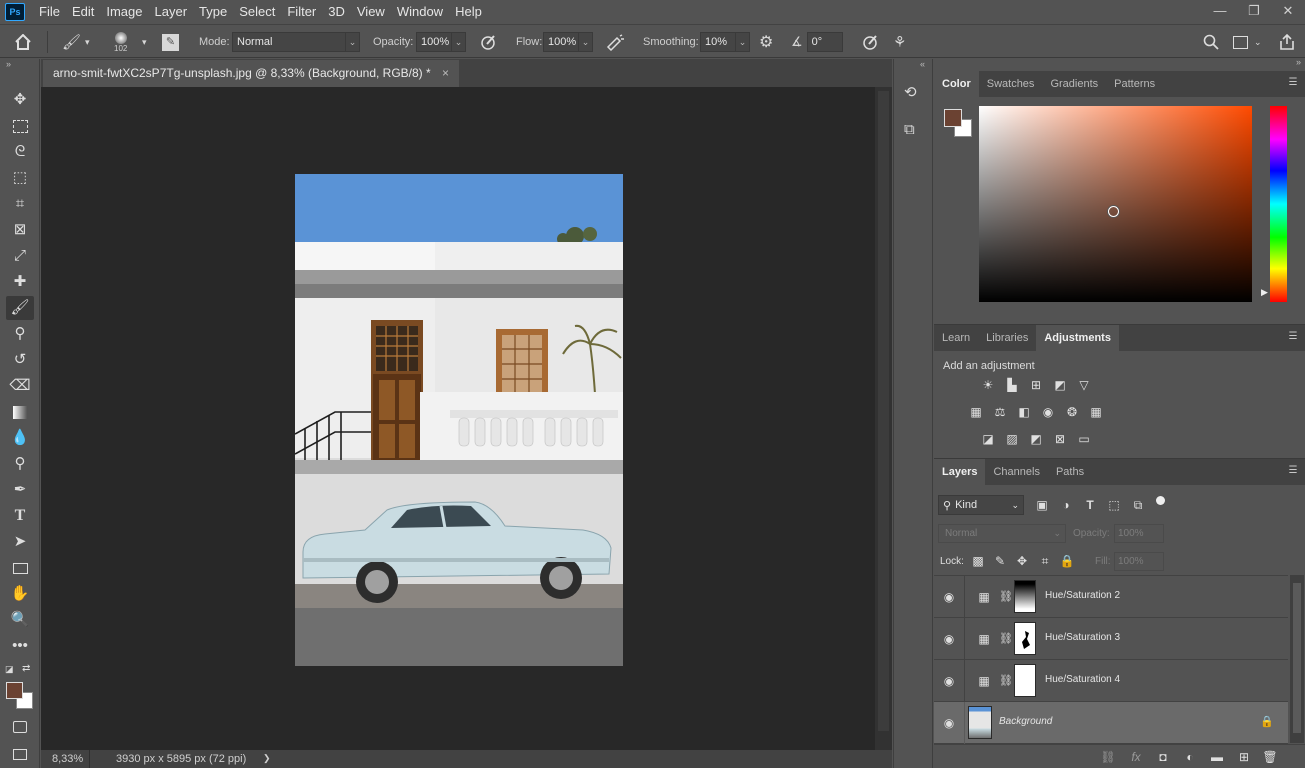  Describe the element at coordinates (1048, 412) in the screenshot. I see `photo-filter-icon: ◉` at that location.